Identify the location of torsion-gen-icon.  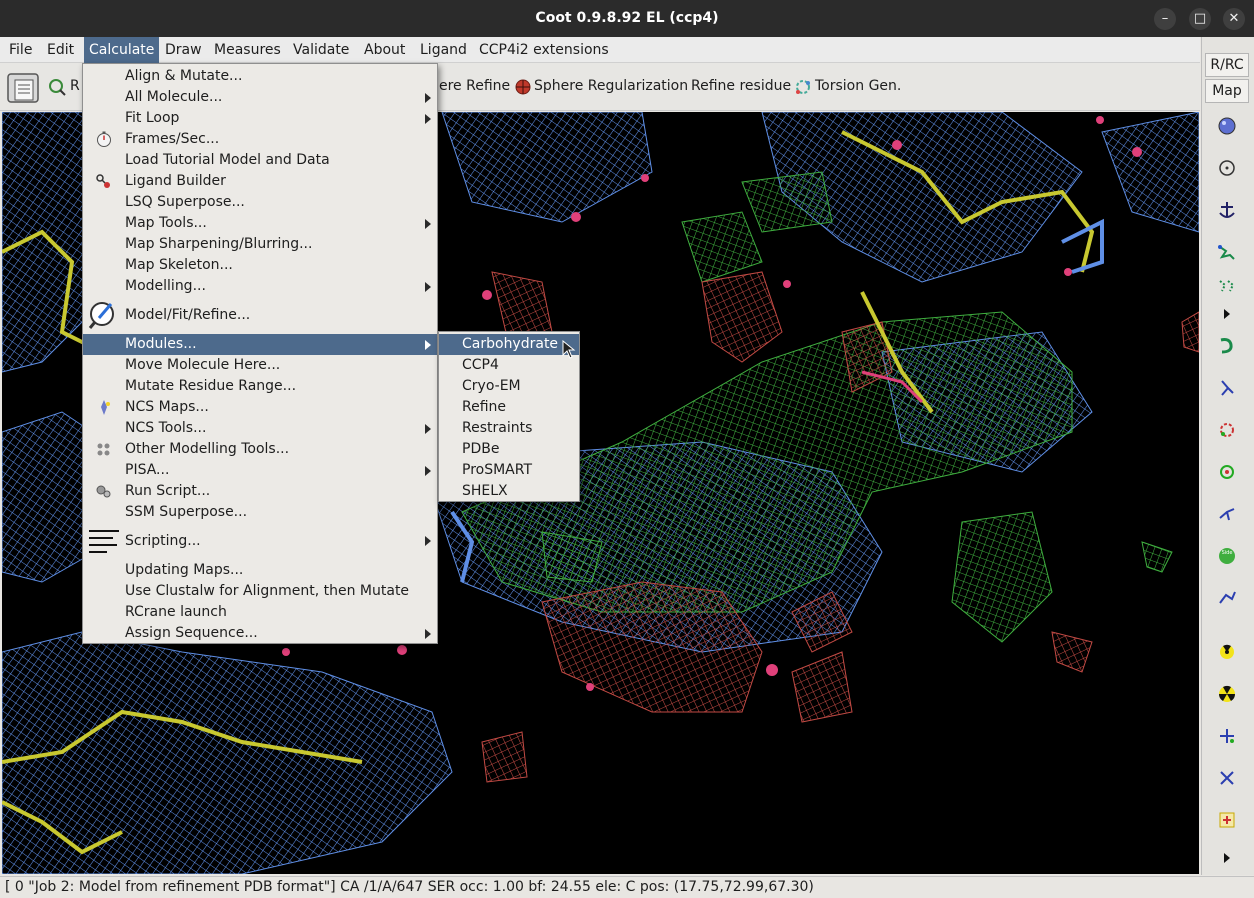
(803, 87).